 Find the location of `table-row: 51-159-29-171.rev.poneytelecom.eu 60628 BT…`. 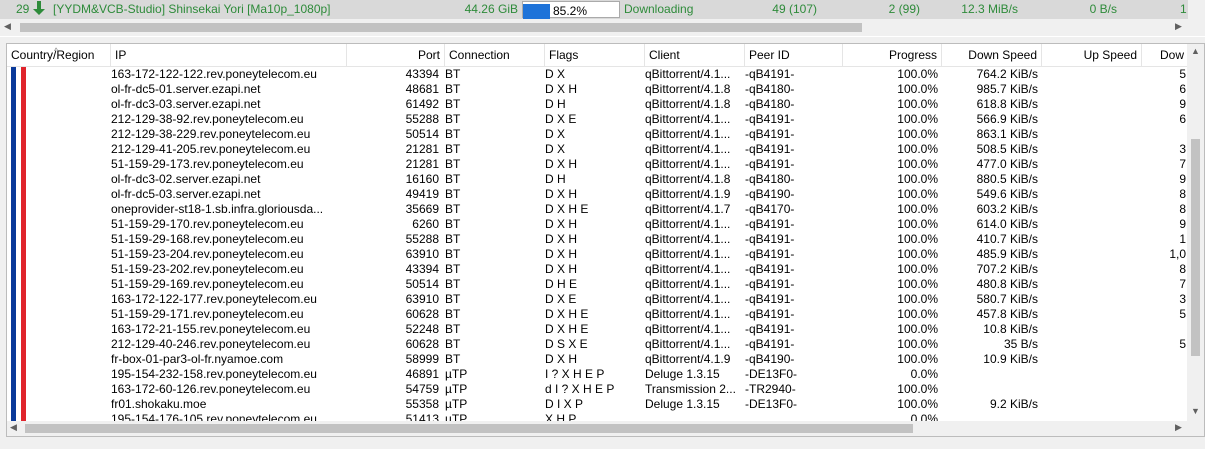

table-row: 51-159-29-171.rev.poneytelecom.eu 60628 BT… is located at coordinates (598, 314).